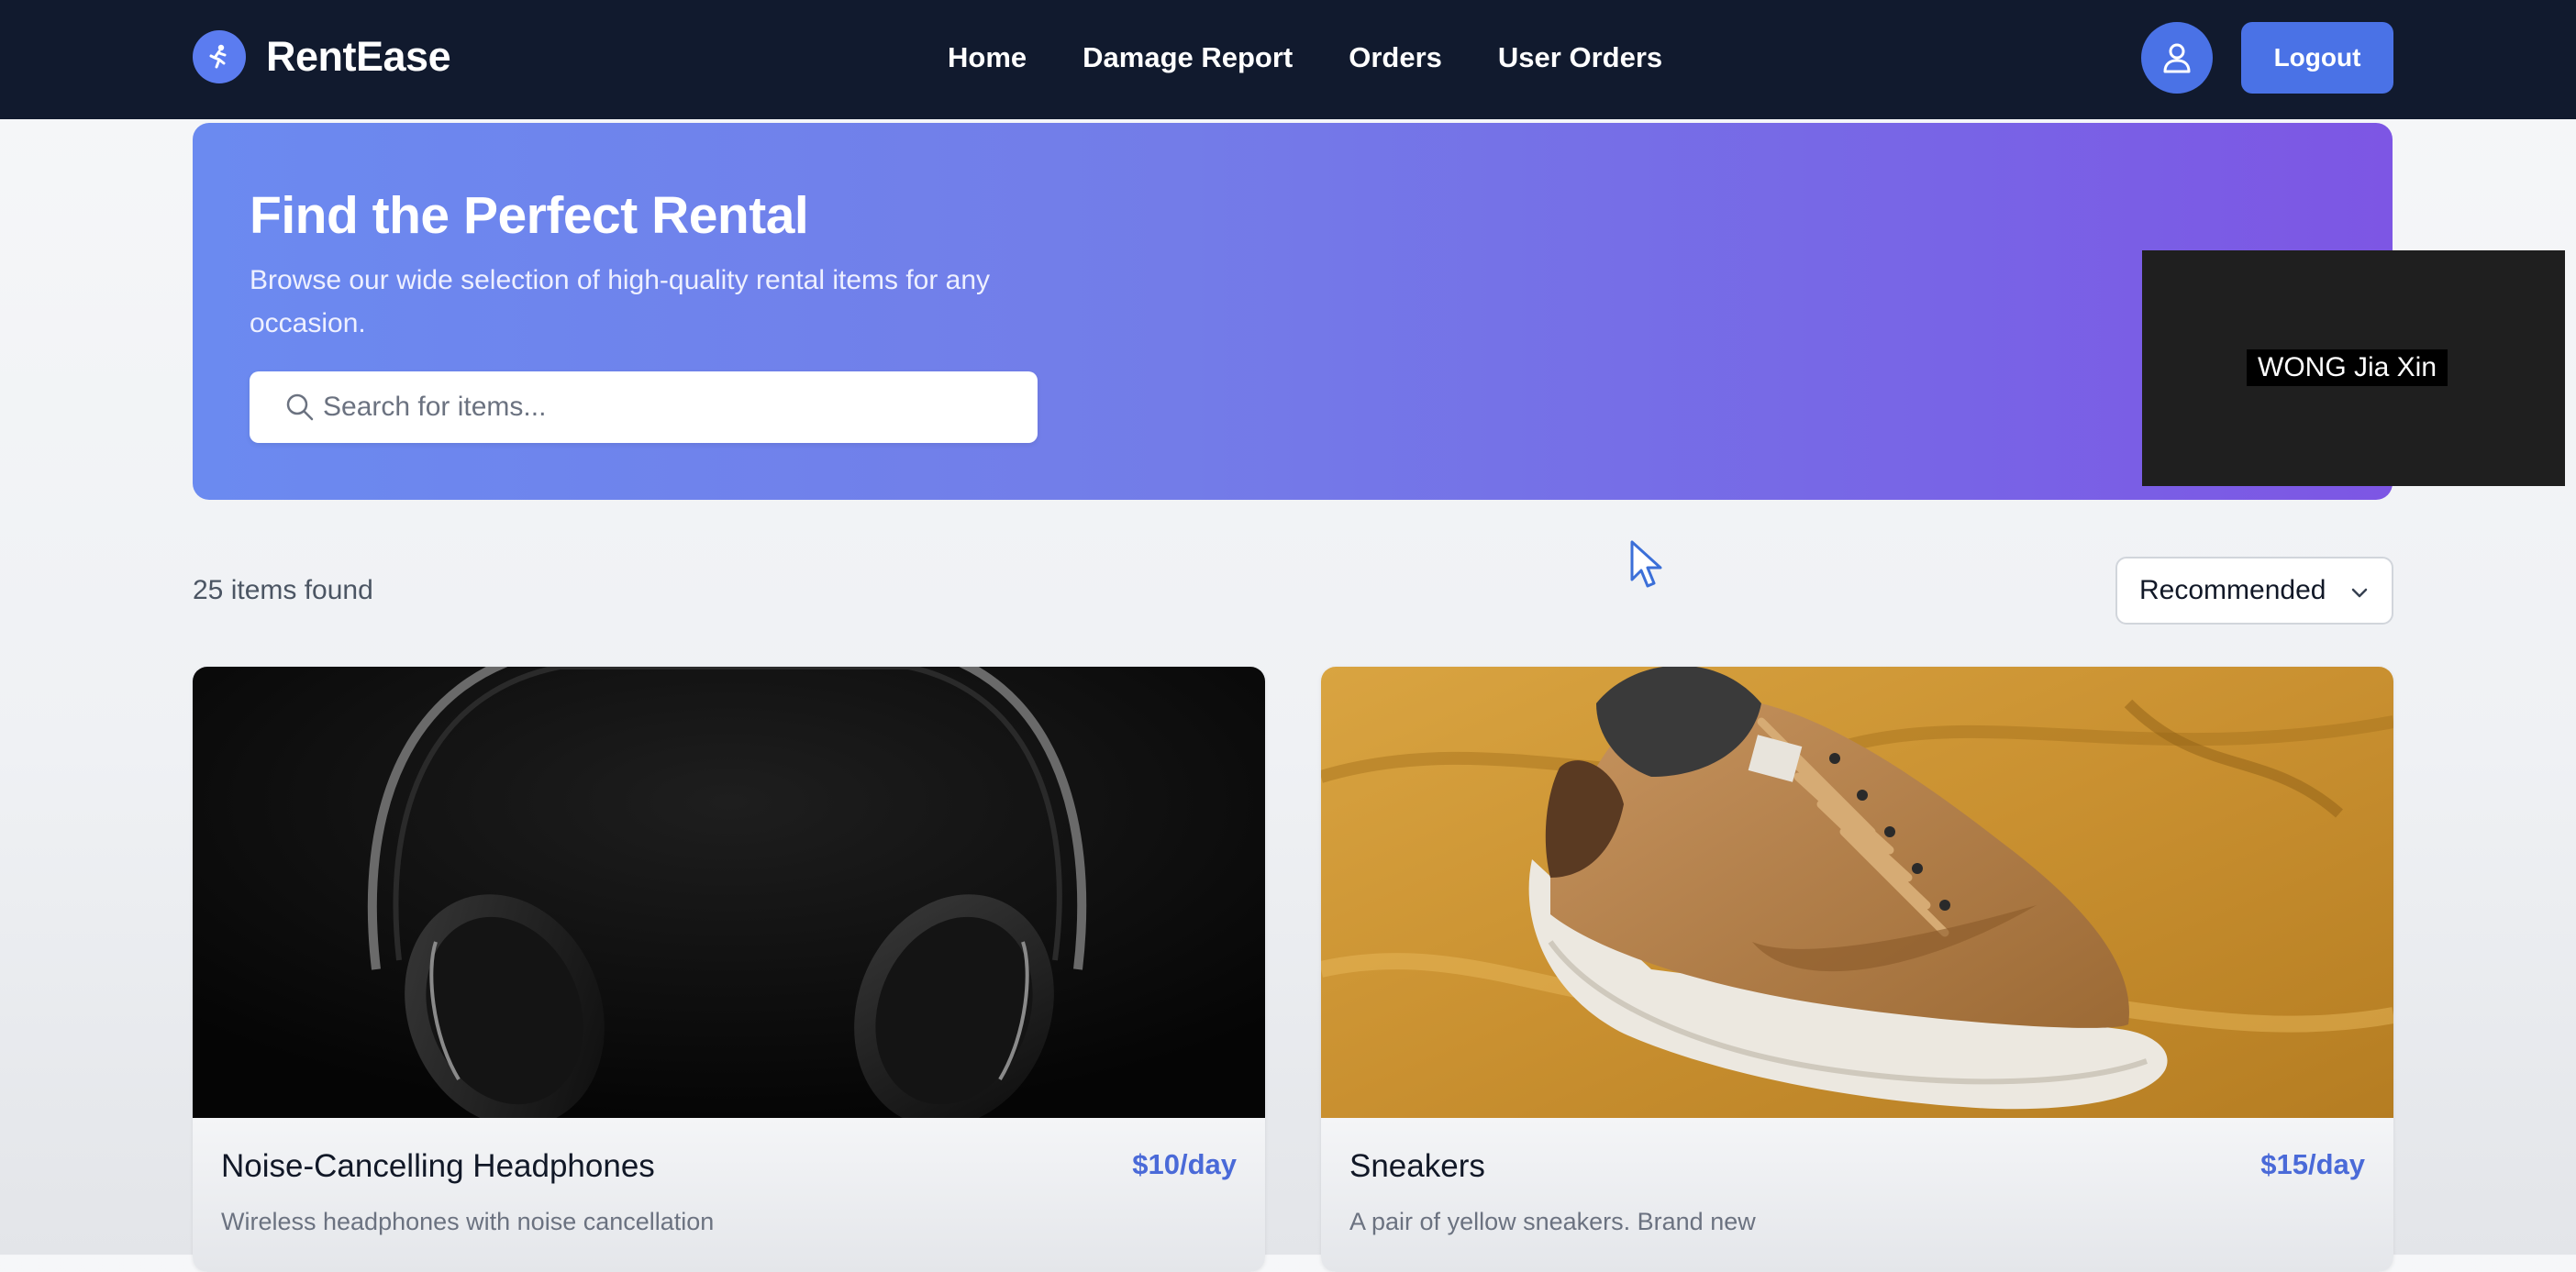 Image resolution: width=2576 pixels, height=1272 pixels. Describe the element at coordinates (438, 1166) in the screenshot. I see `item-name: Noise-Cancelling Headphones` at that location.